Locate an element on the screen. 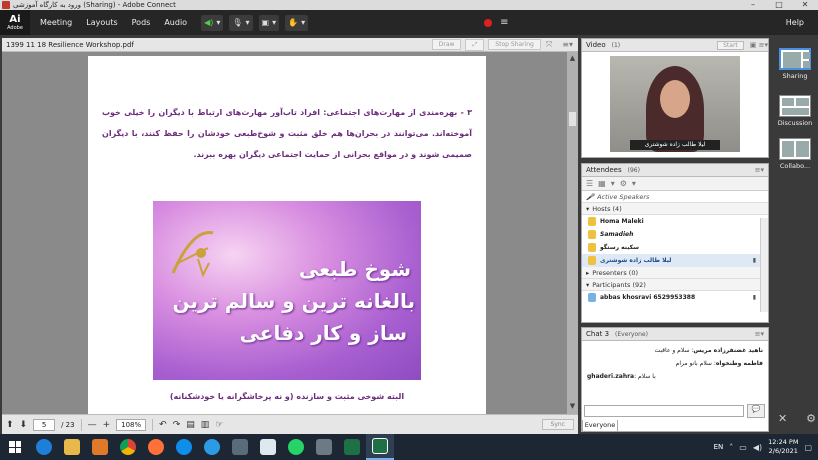  host-item-selected: لیلا طالب زاده شوشتری ▮ is located at coordinates (675, 260).